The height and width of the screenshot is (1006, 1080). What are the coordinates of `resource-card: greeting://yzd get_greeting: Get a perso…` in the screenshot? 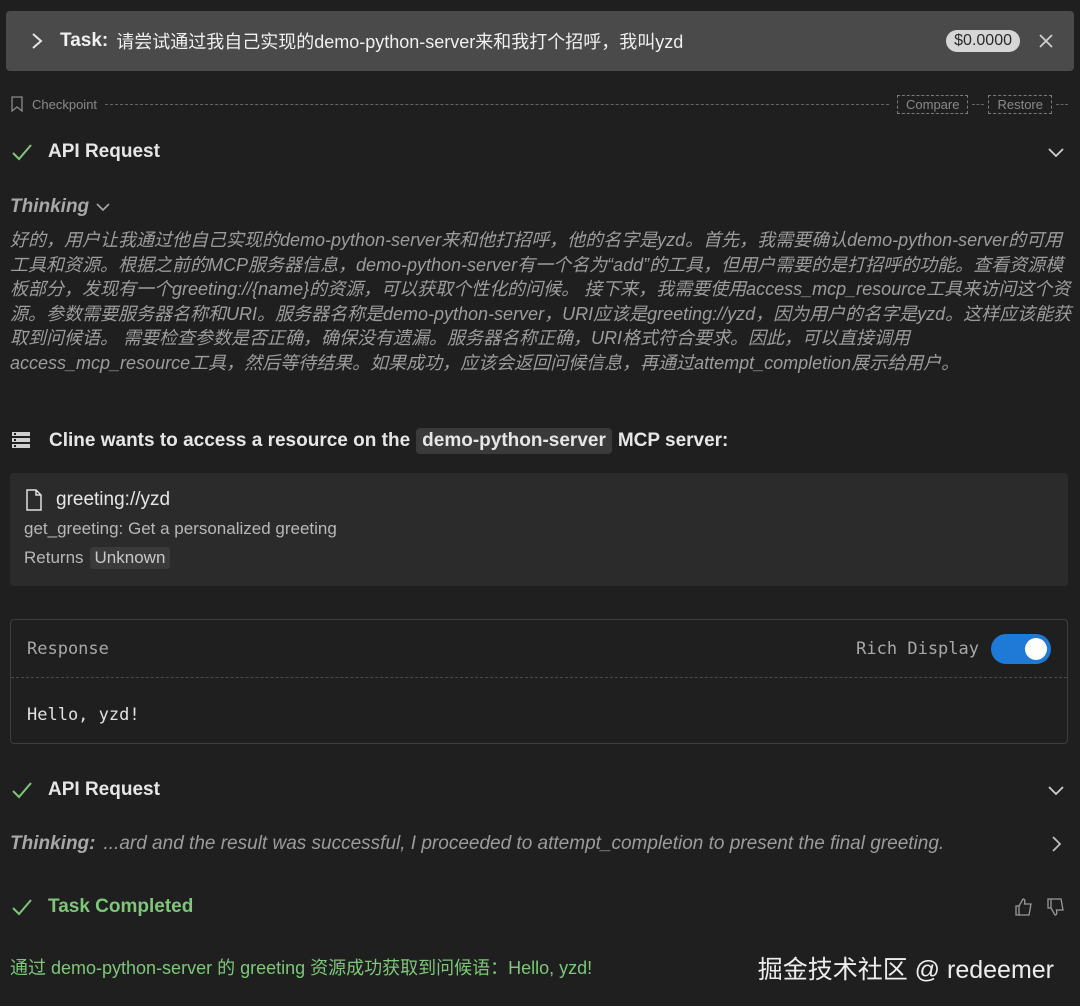 It's located at (539, 529).